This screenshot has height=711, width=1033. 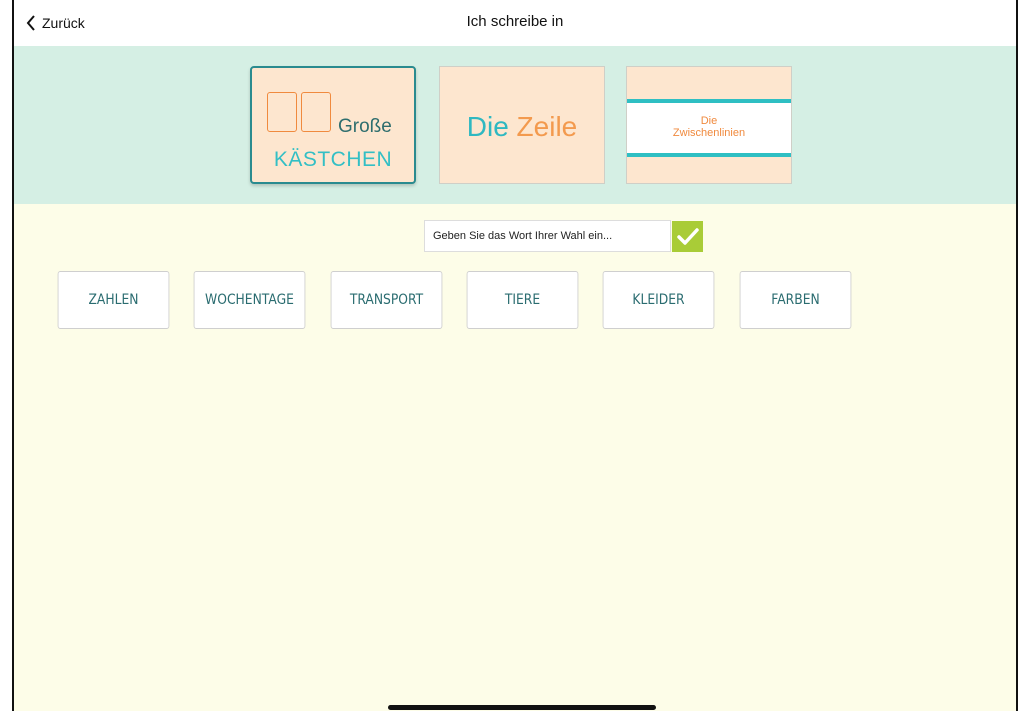 I want to click on chevron-left-icon, so click(x=30, y=23).